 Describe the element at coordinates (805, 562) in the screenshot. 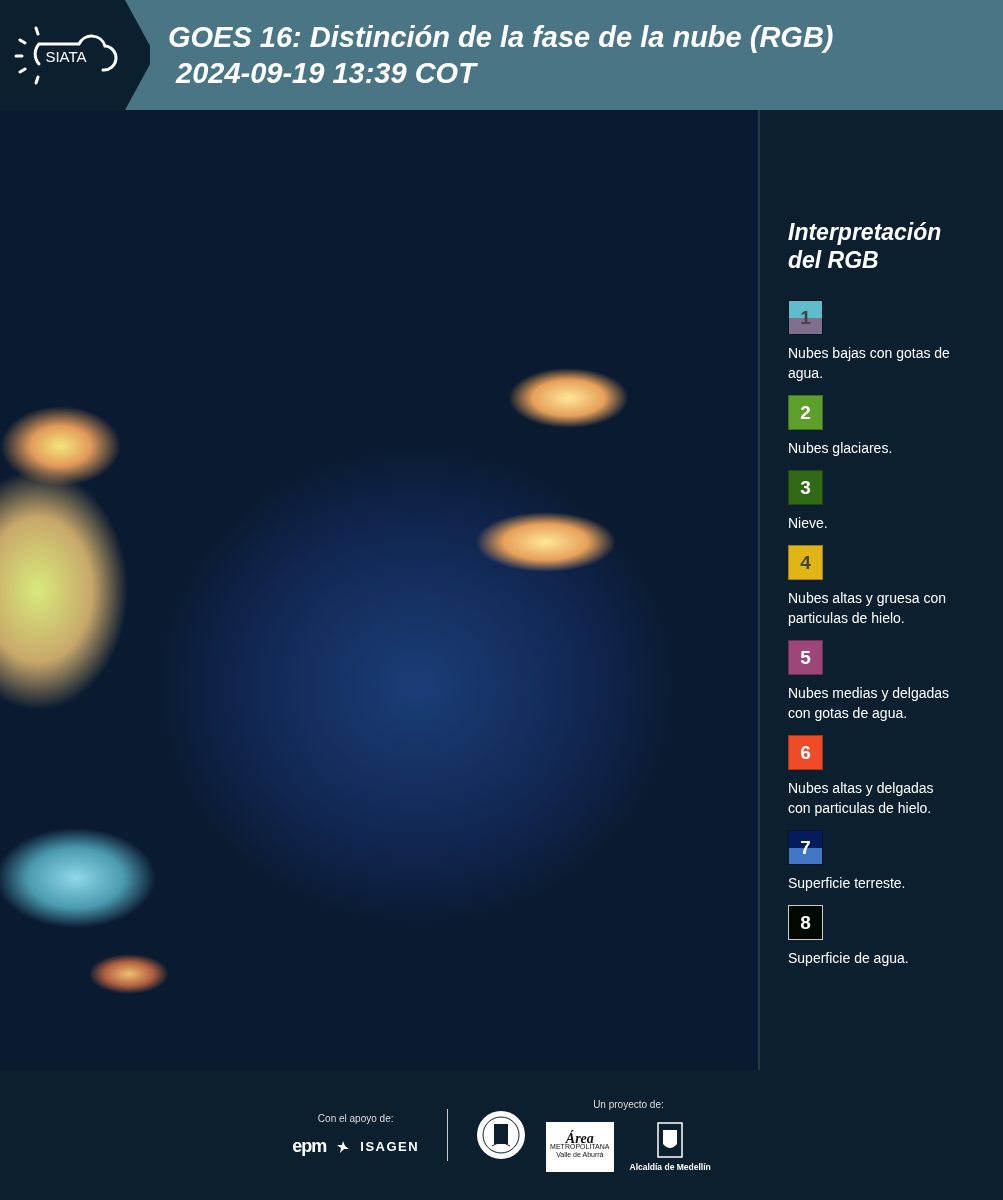

I see `legend-swatch: 4` at that location.